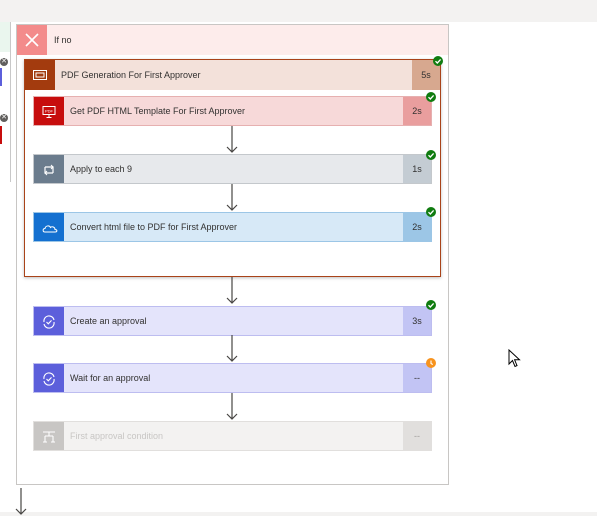 This screenshot has width=597, height=516. What do you see at coordinates (131, 75) in the screenshot?
I see `scope-title: PDF Generation For First Approver` at bounding box center [131, 75].